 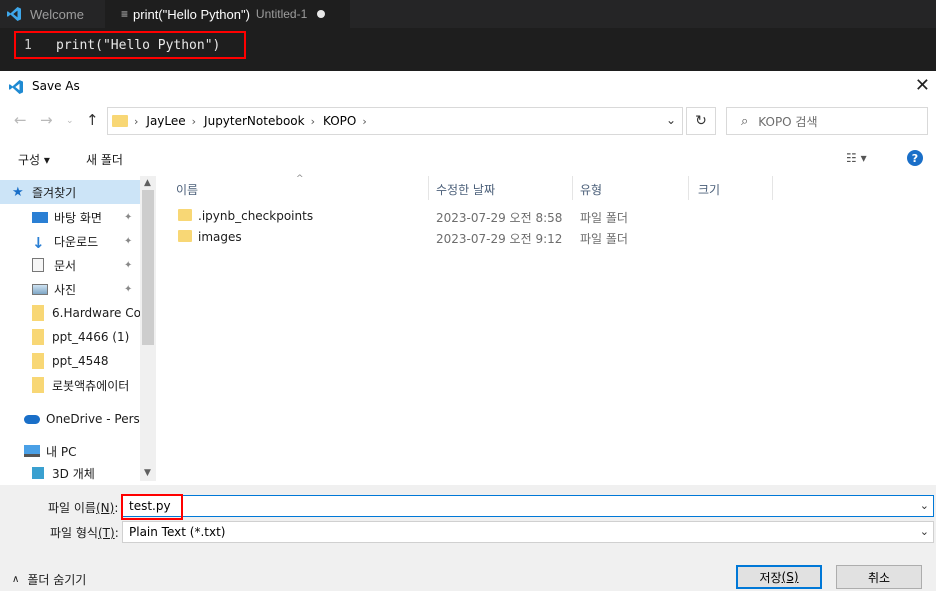 I want to click on nav-label: 바탕 화면, so click(x=78, y=217).